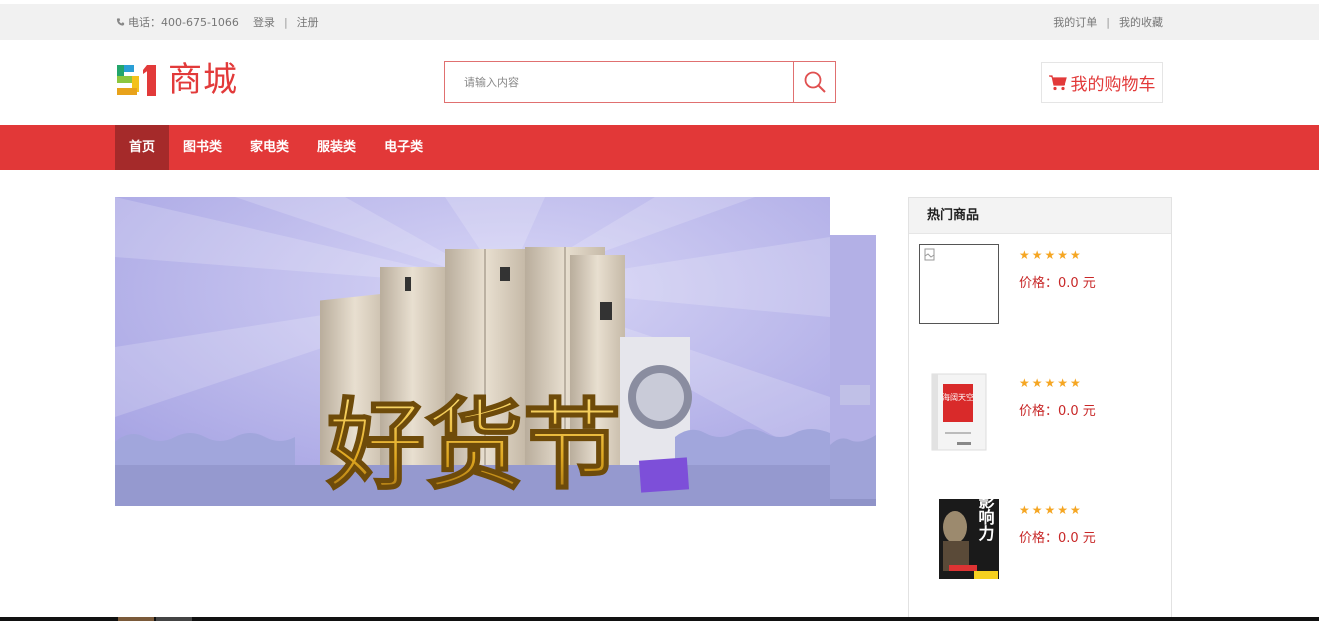 This screenshot has height=621, width=1319. I want to click on hot-products-title: 热门商品, so click(1040, 216).